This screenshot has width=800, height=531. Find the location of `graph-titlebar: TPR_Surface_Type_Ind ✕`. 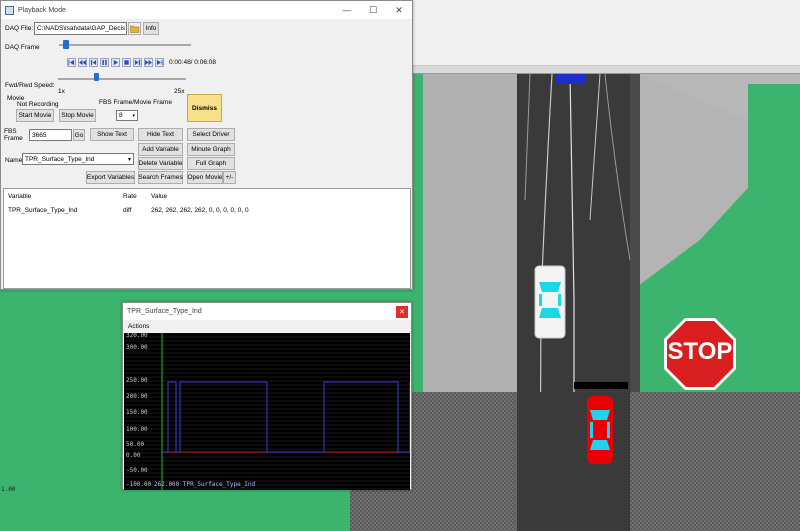

graph-titlebar: TPR_Surface_Type_Ind ✕ is located at coordinates (267, 311).